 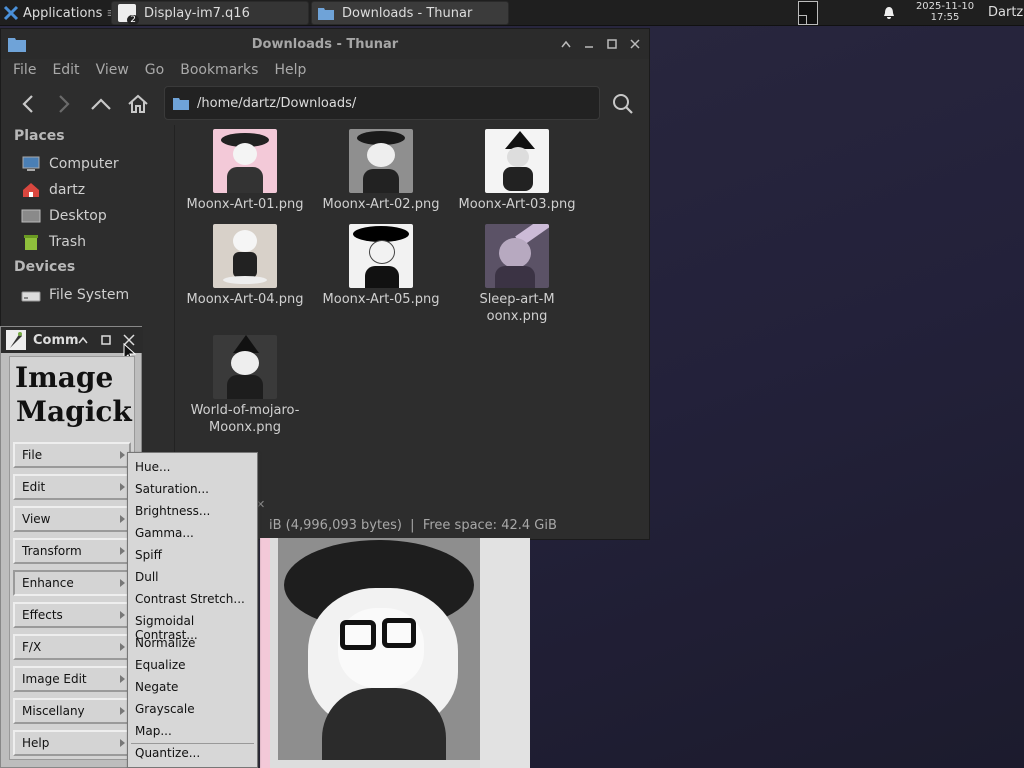 I want to click on notification-bell-icon, so click(x=889, y=13).